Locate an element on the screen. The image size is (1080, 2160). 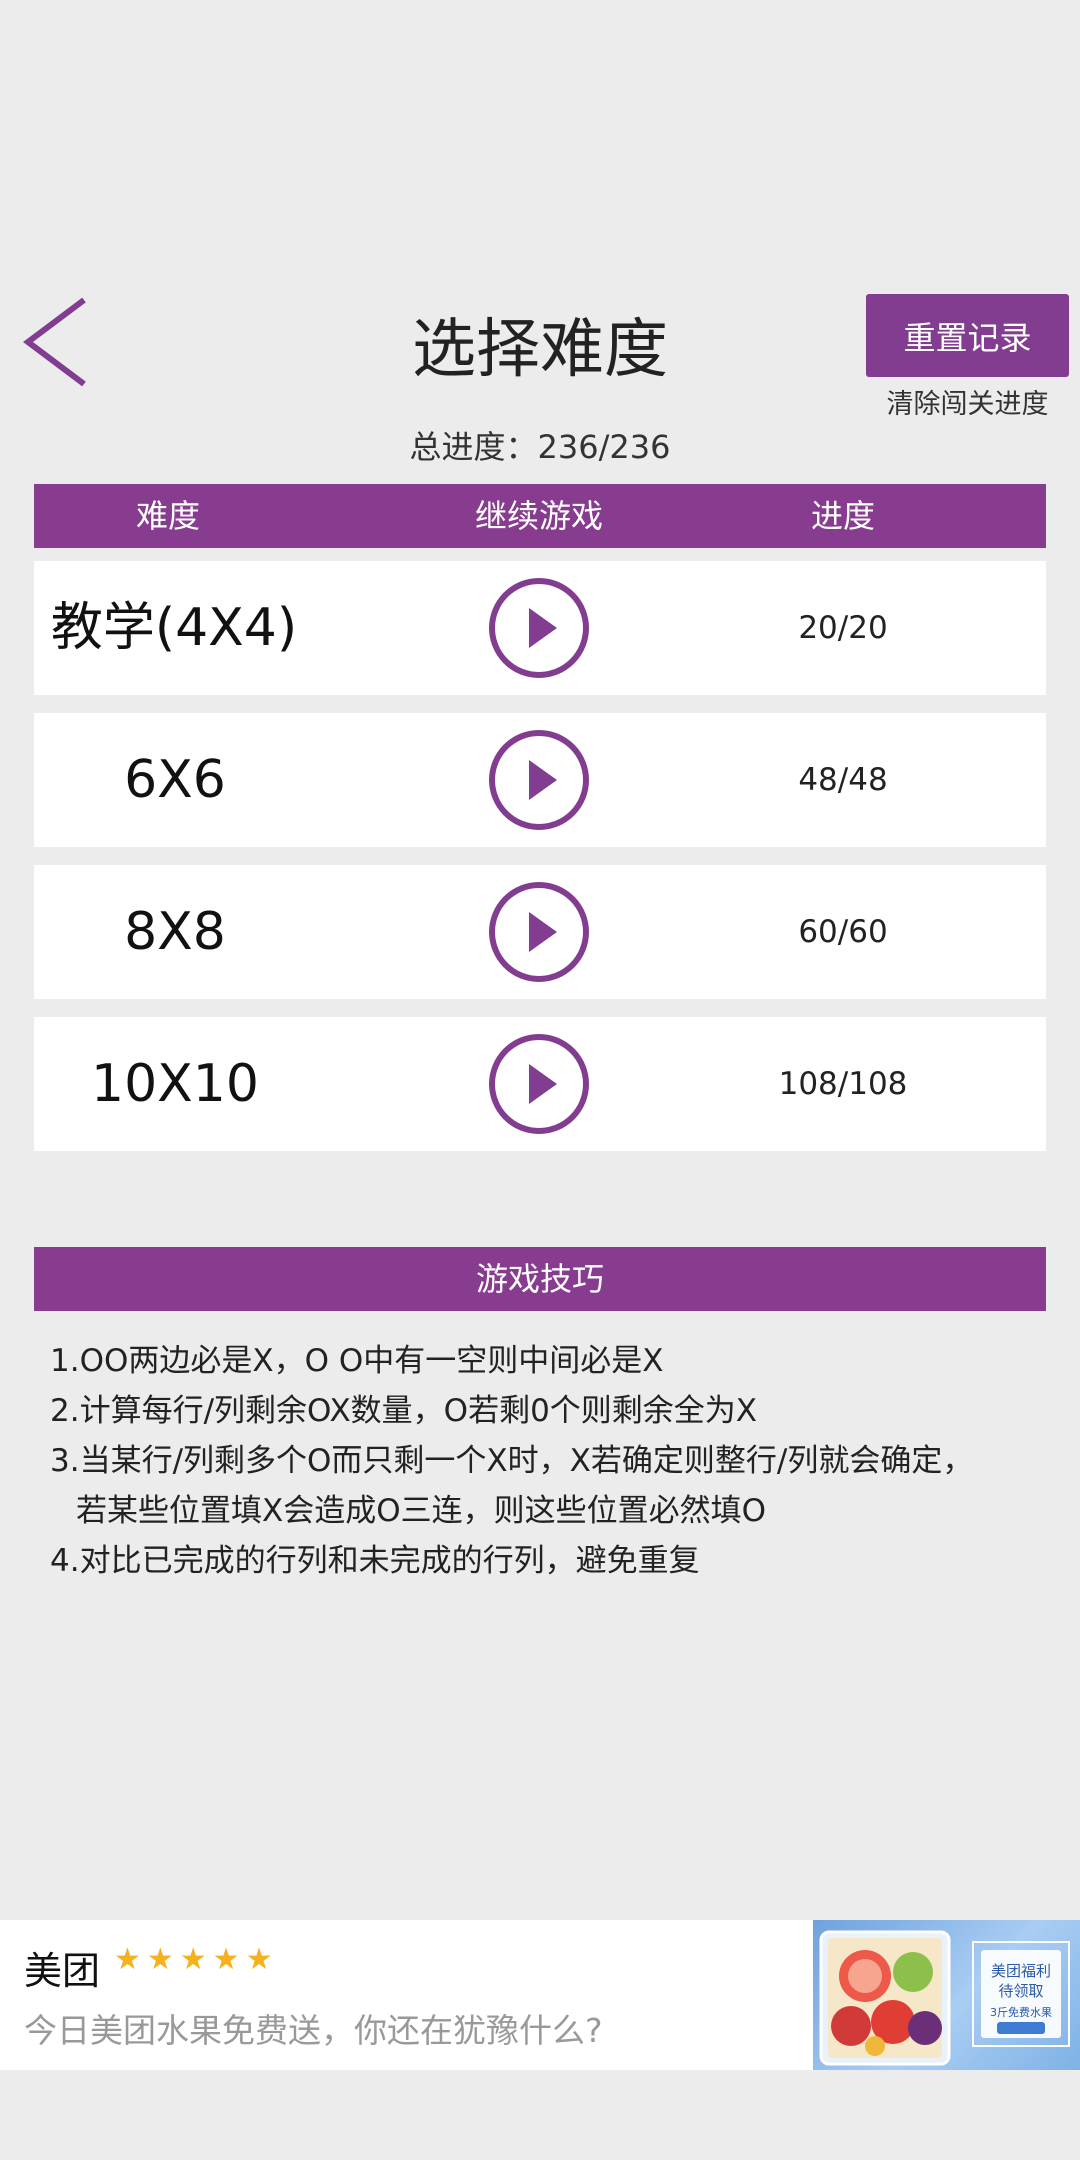
star-icon: ★★★★★ is located at coordinates (196, 1959).